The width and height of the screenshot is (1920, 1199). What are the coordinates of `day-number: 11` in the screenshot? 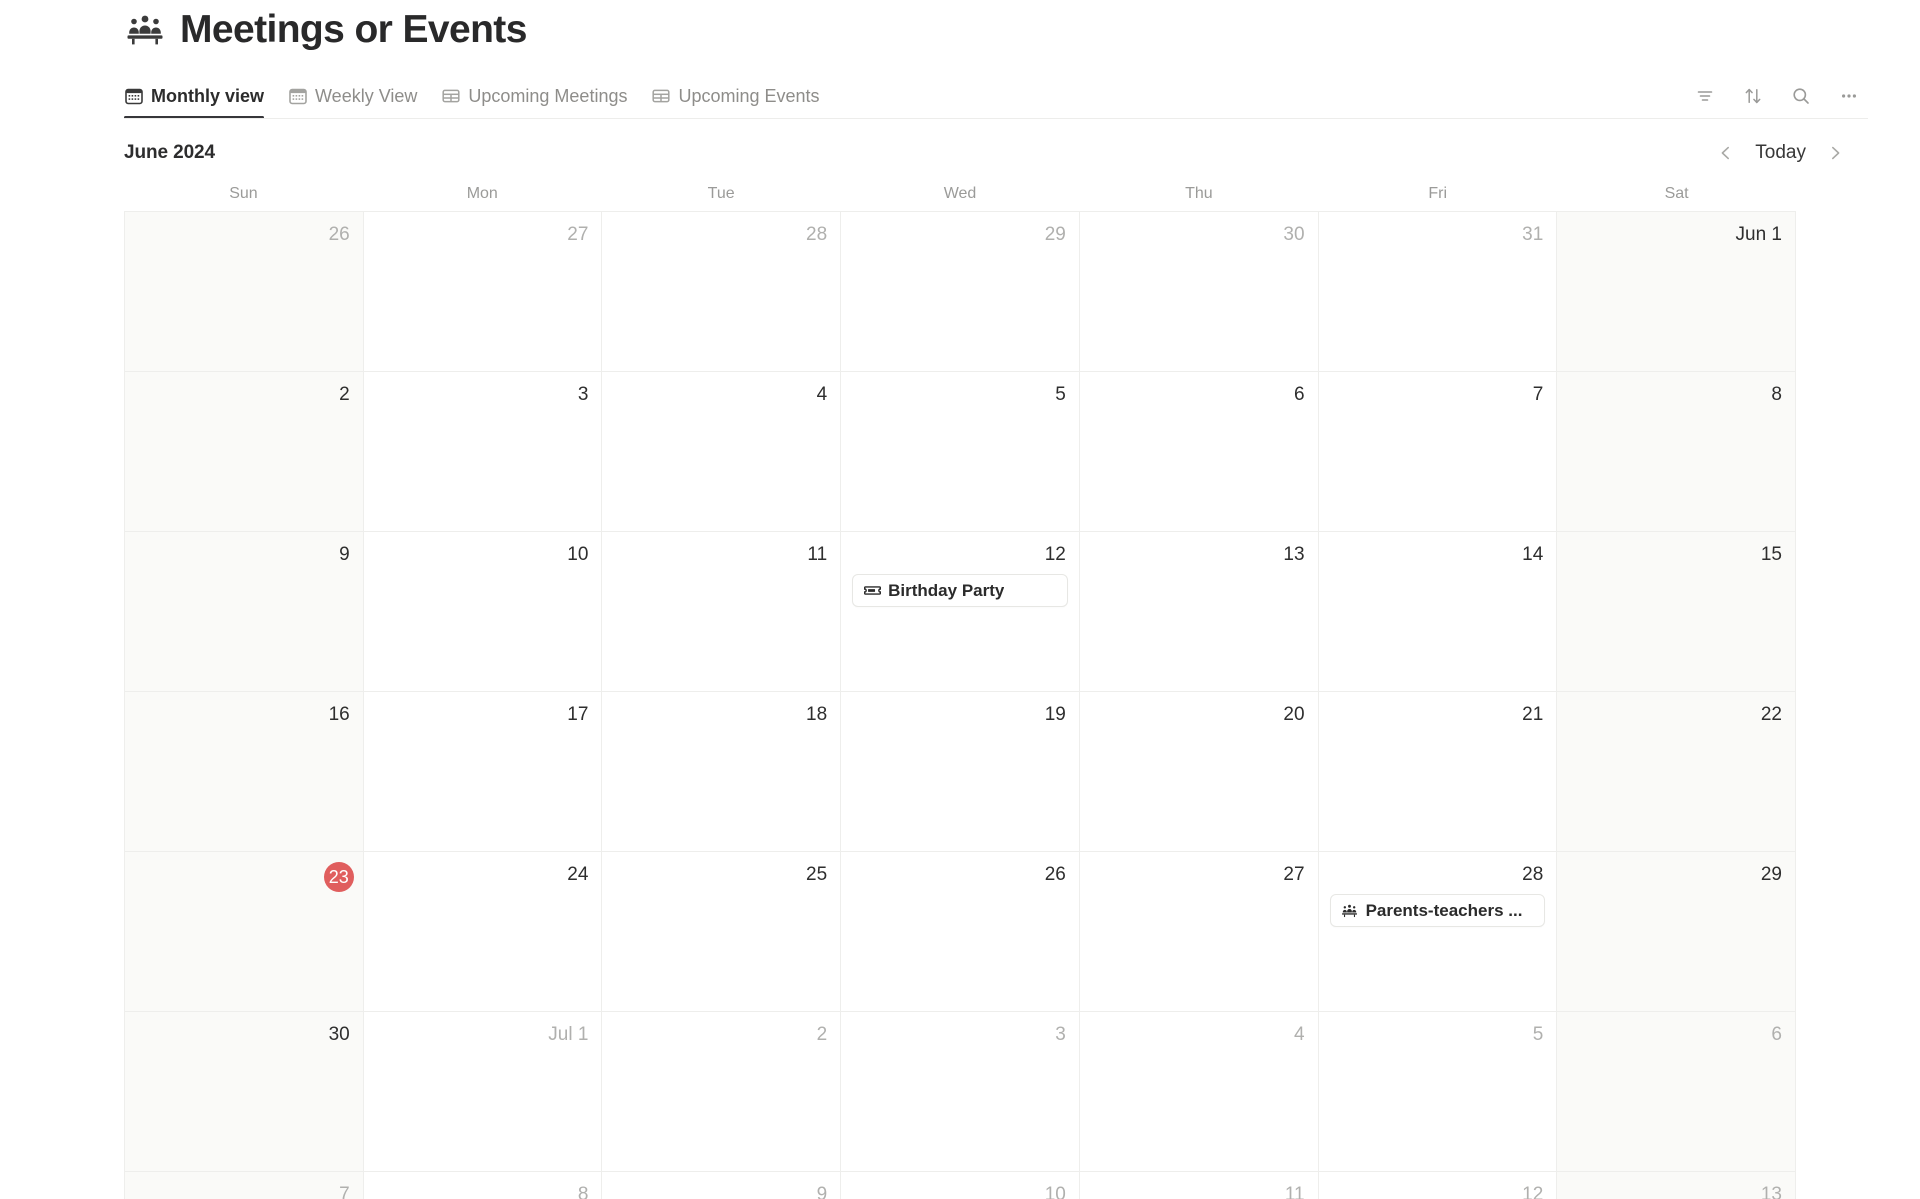 It's located at (817, 554).